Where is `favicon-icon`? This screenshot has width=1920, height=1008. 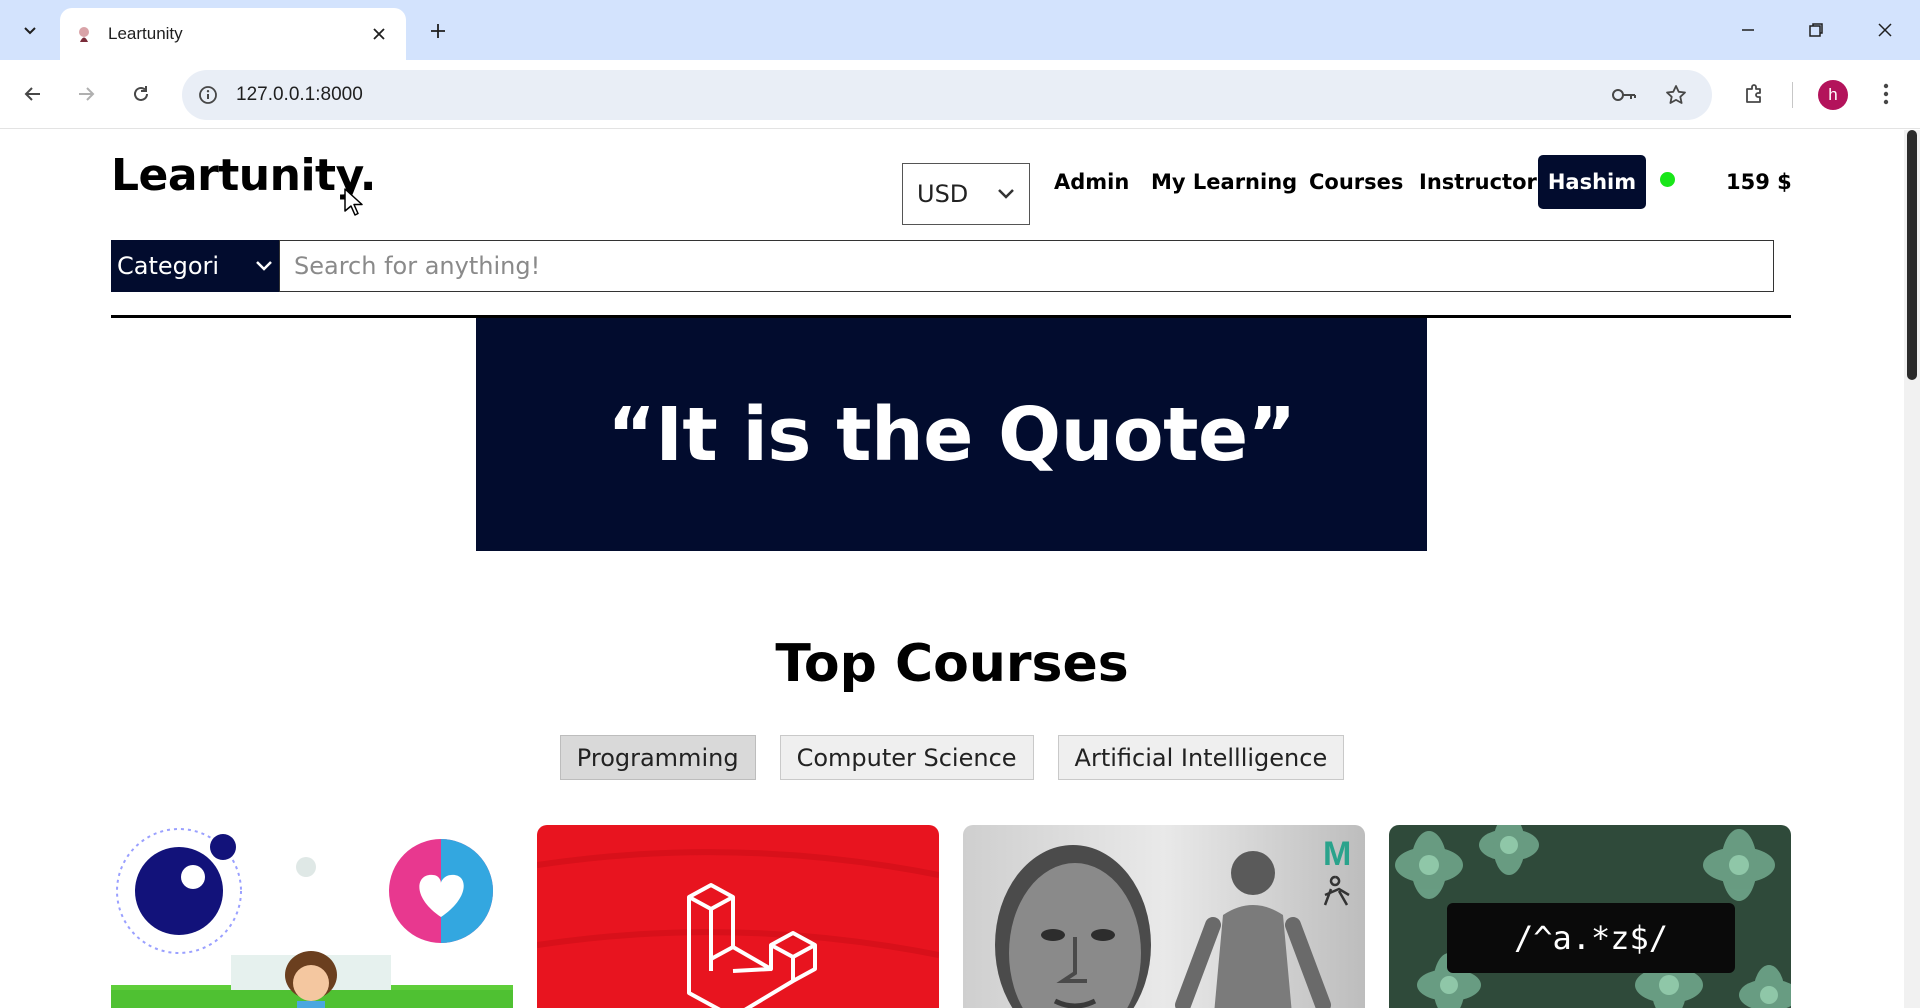
favicon-icon is located at coordinates (84, 34).